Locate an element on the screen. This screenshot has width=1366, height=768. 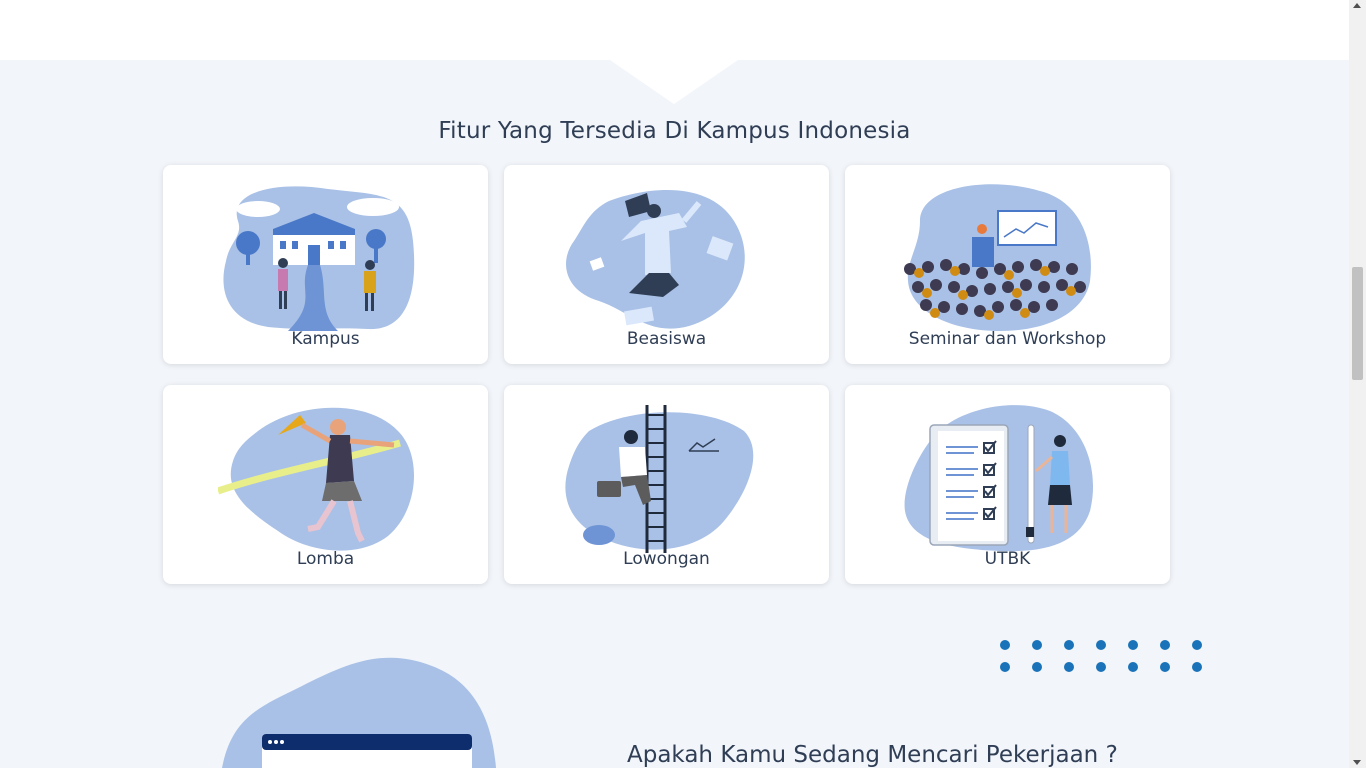
feature-card-lomba: Lomba is located at coordinates (325, 484).